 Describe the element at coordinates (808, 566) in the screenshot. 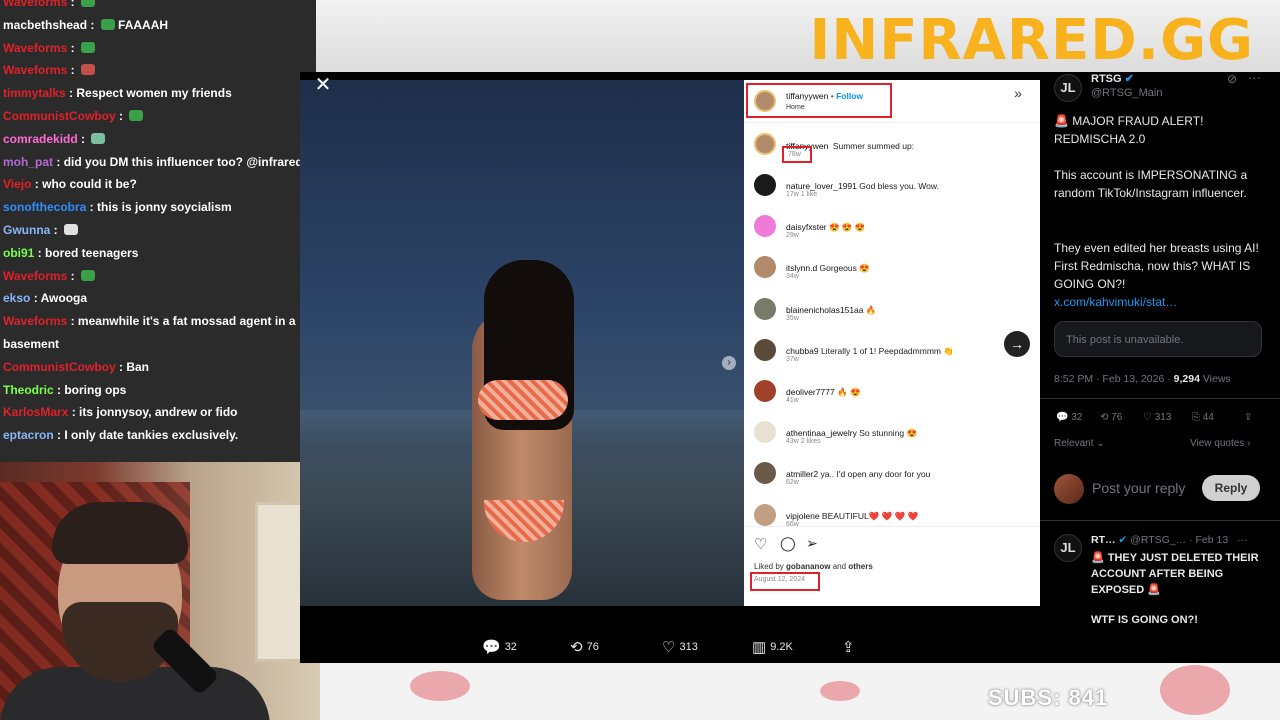

I see `liked-by-user: gobananow` at that location.